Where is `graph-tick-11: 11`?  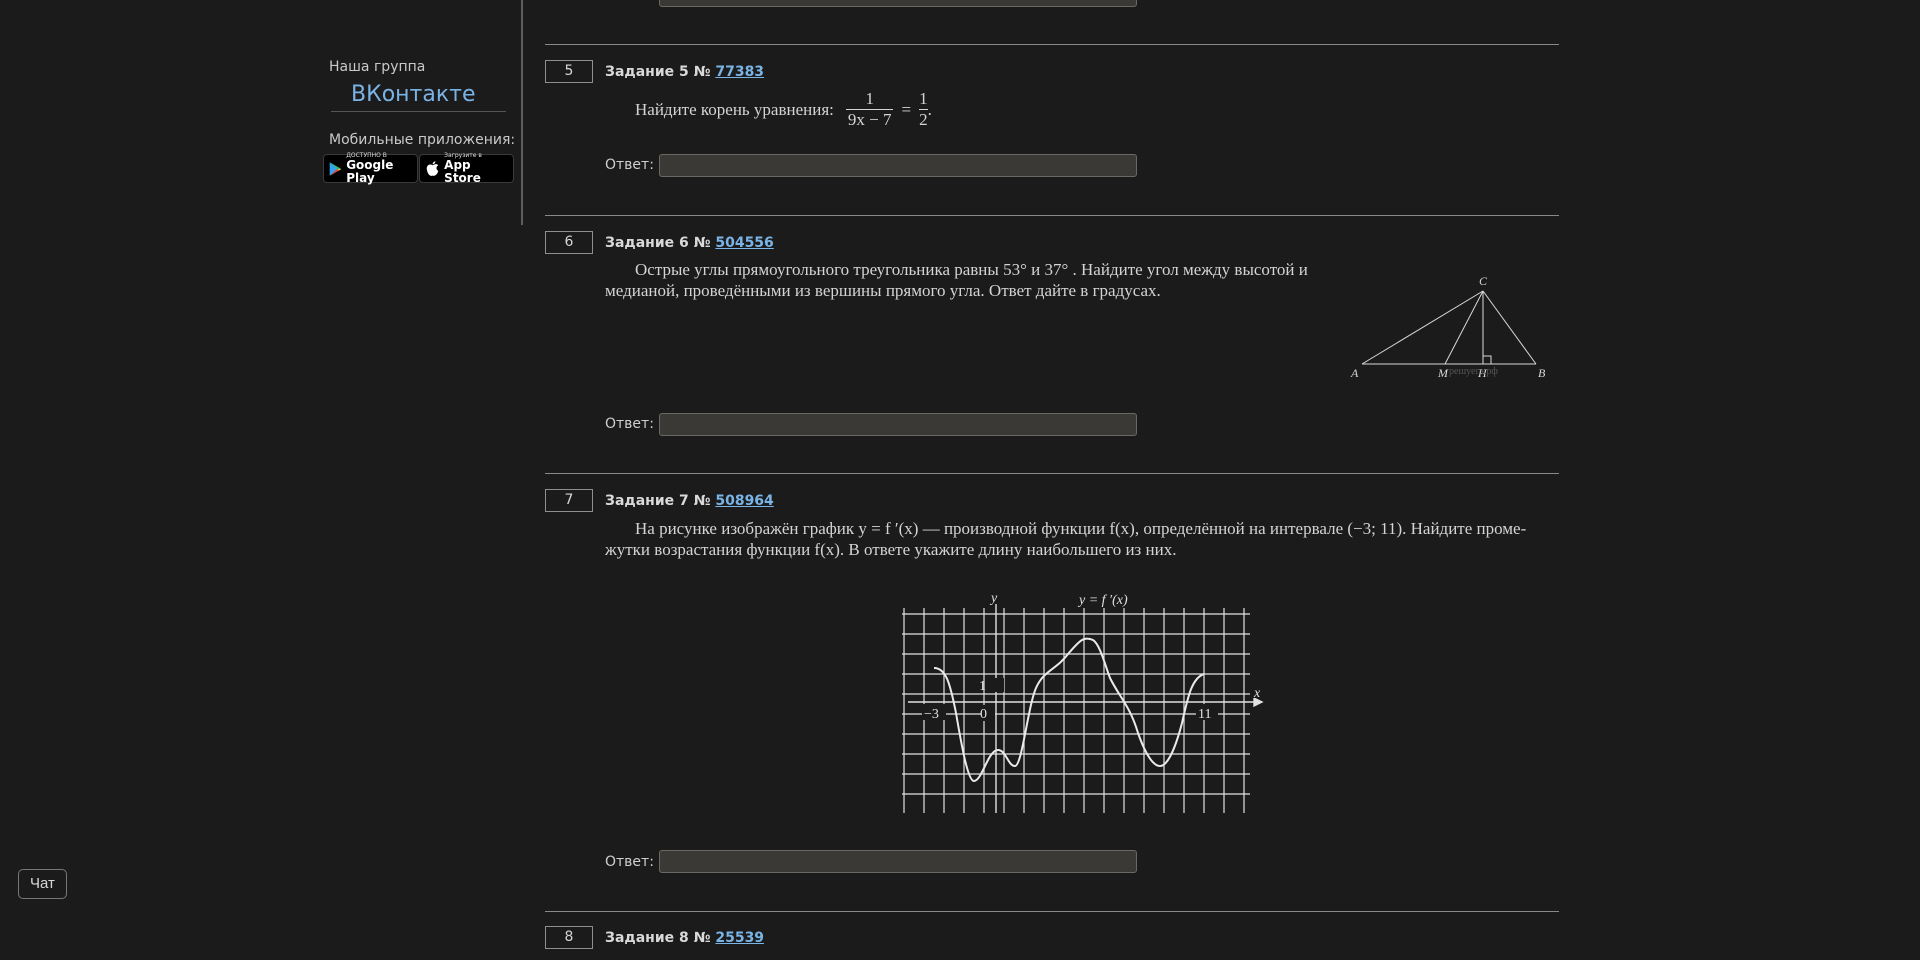
graph-tick-11: 11 is located at coordinates (1204, 714).